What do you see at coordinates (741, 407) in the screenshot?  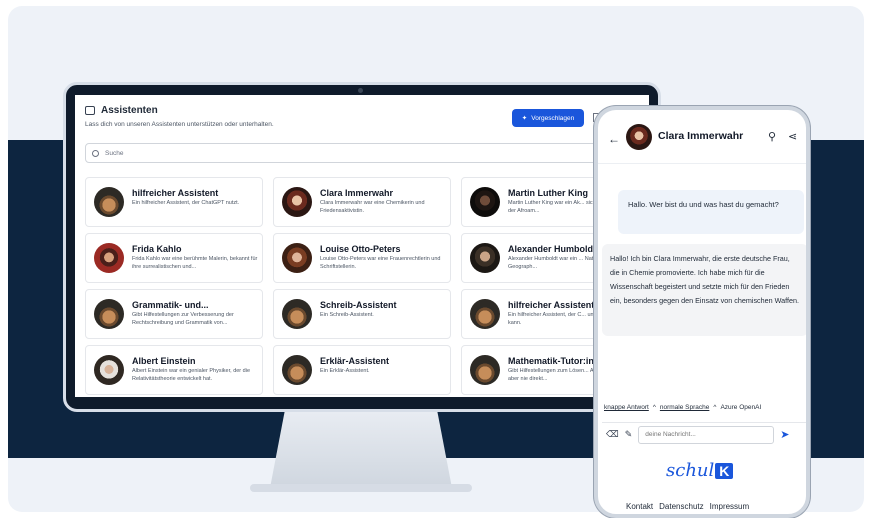 I see `model-label: Azure OpenAI` at bounding box center [741, 407].